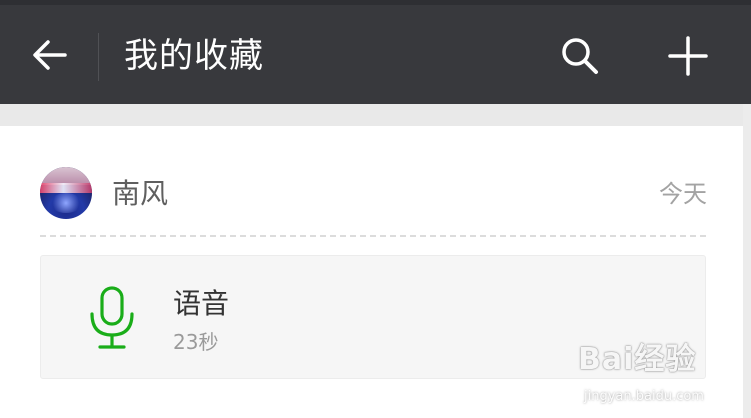 The width and height of the screenshot is (751, 418). I want to click on voice-title: 语音, so click(201, 303).